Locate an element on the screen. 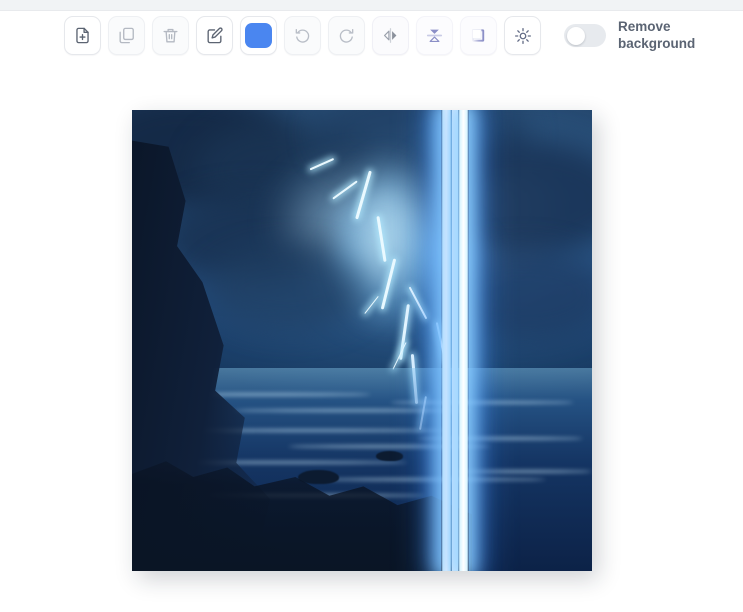  flip-vertical-icon is located at coordinates (434, 36).